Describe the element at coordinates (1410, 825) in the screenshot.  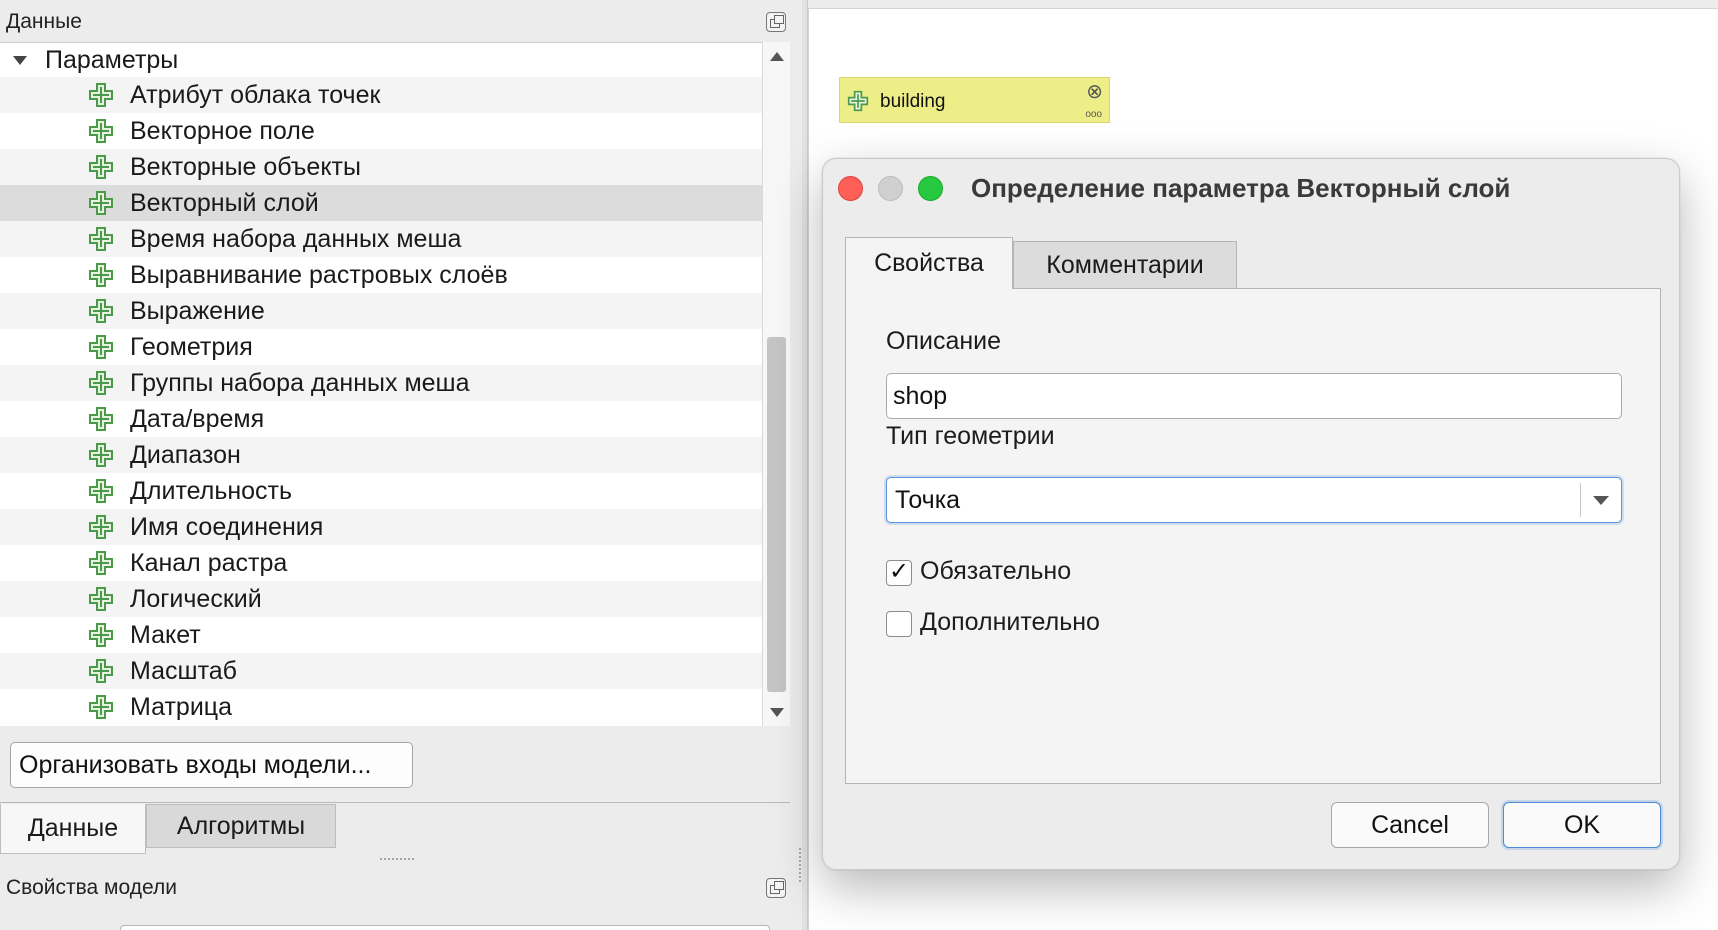
I see `cancel-button: Cancel` at that location.